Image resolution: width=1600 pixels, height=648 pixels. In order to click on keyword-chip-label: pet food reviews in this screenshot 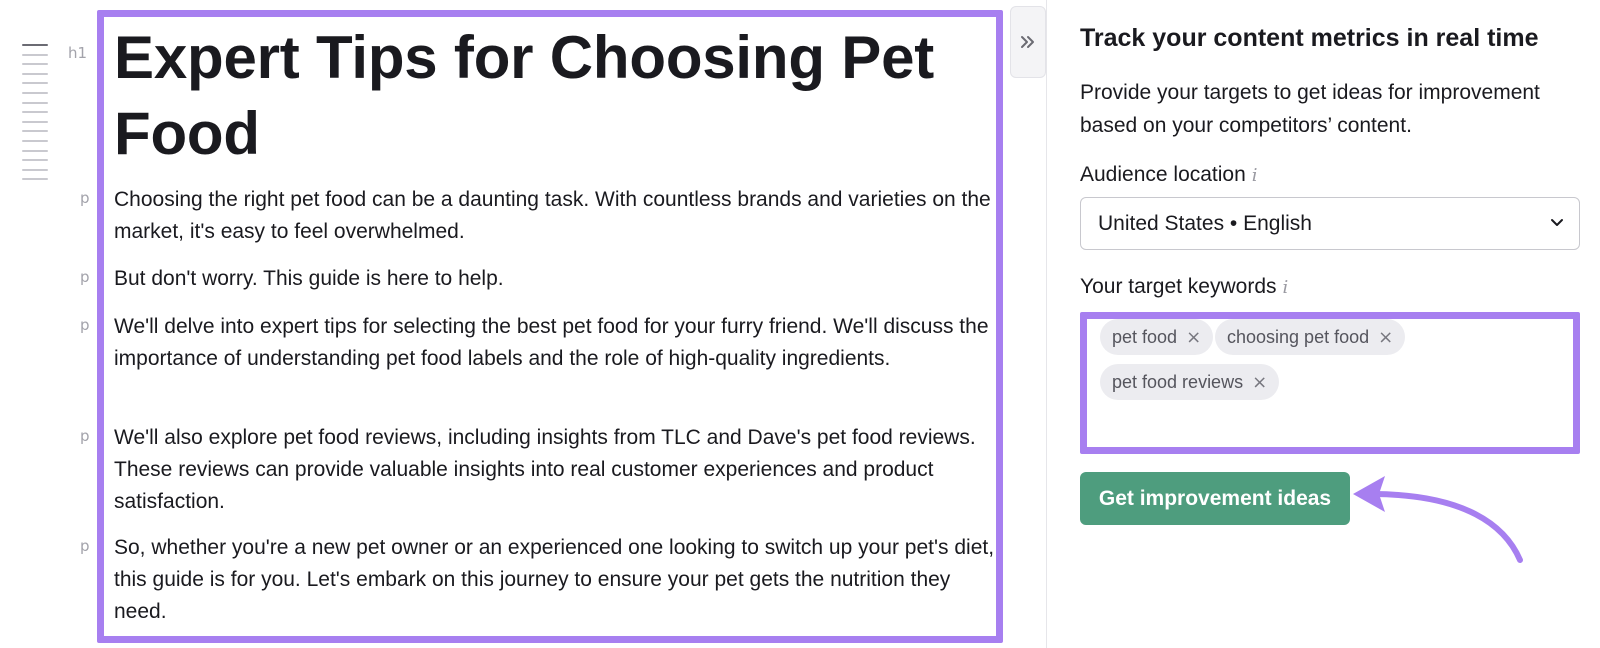, I will do `click(1178, 381)`.